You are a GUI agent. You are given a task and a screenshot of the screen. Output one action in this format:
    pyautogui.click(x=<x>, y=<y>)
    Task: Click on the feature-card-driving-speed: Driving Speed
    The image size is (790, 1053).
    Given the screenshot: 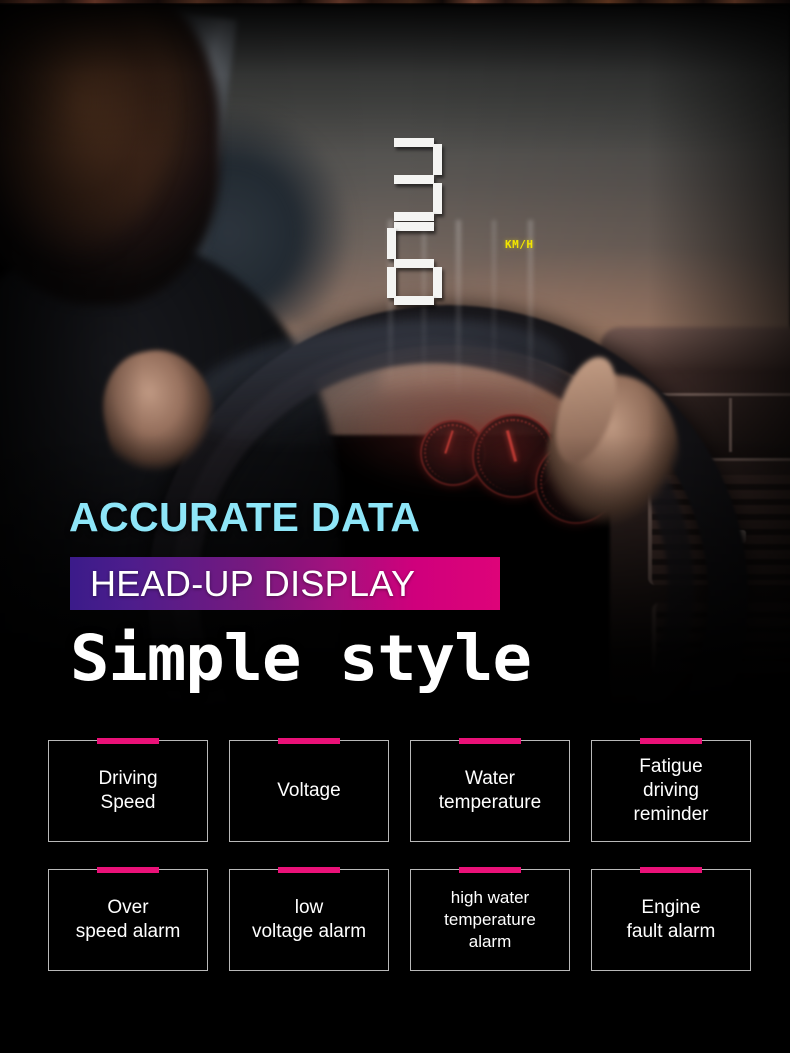 What is the action you would take?
    pyautogui.click(x=128, y=790)
    